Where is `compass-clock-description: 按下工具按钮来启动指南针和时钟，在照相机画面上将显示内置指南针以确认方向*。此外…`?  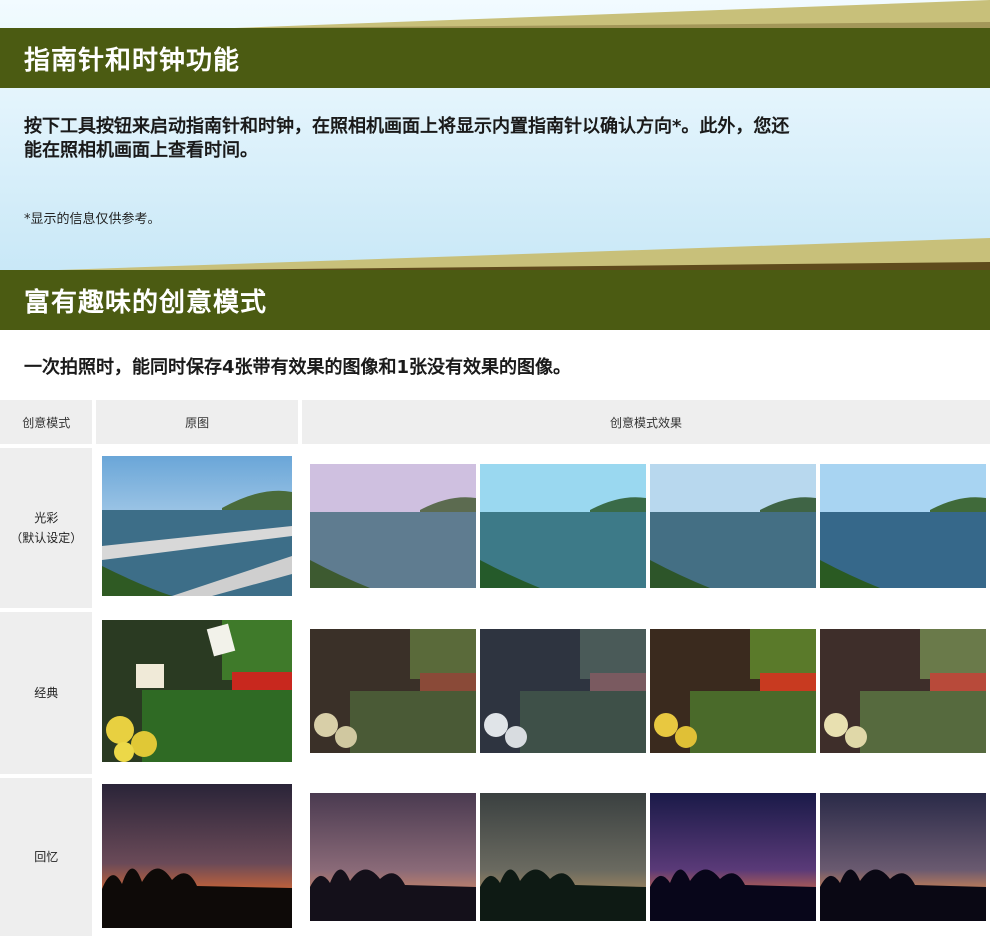 compass-clock-description: 按下工具按钮来启动指南针和时钟，在照相机画面上将显示内置指南针以确认方向*。此外… is located at coordinates (406, 139).